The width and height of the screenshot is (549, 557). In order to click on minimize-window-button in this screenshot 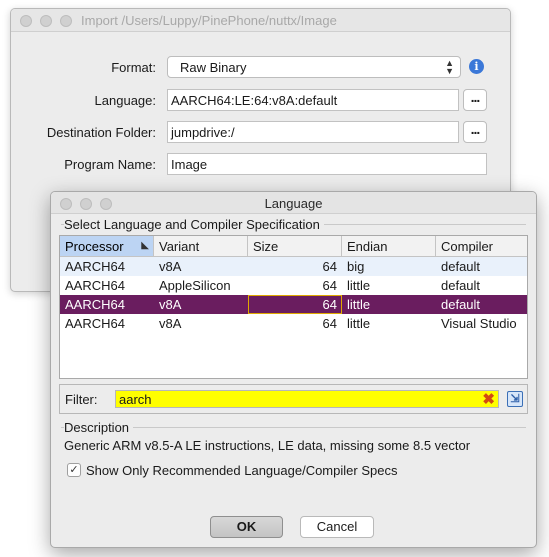, I will do `click(46, 21)`.